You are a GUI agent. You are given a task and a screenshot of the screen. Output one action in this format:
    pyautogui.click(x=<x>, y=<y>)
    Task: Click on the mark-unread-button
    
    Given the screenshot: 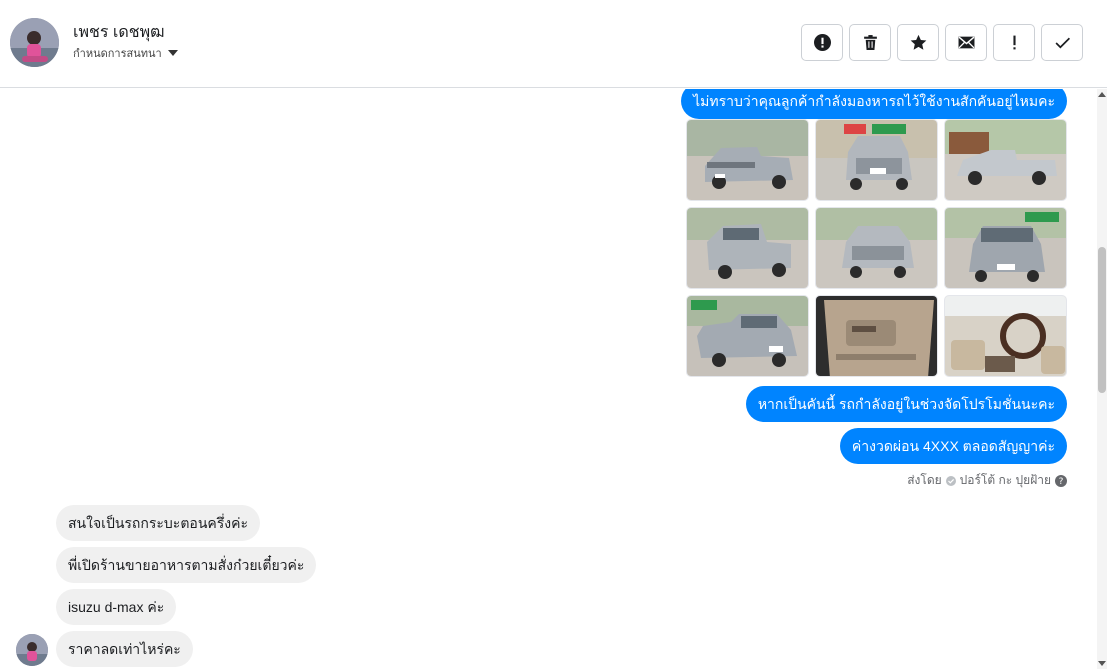 What is the action you would take?
    pyautogui.click(x=966, y=42)
    